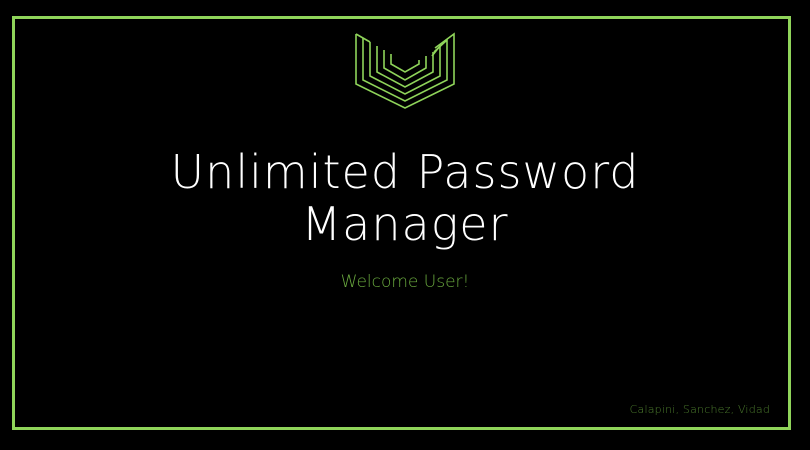 Image resolution: width=810 pixels, height=450 pixels. I want to click on credits-text: Calapini, Sanchez, Vidad, so click(699, 409).